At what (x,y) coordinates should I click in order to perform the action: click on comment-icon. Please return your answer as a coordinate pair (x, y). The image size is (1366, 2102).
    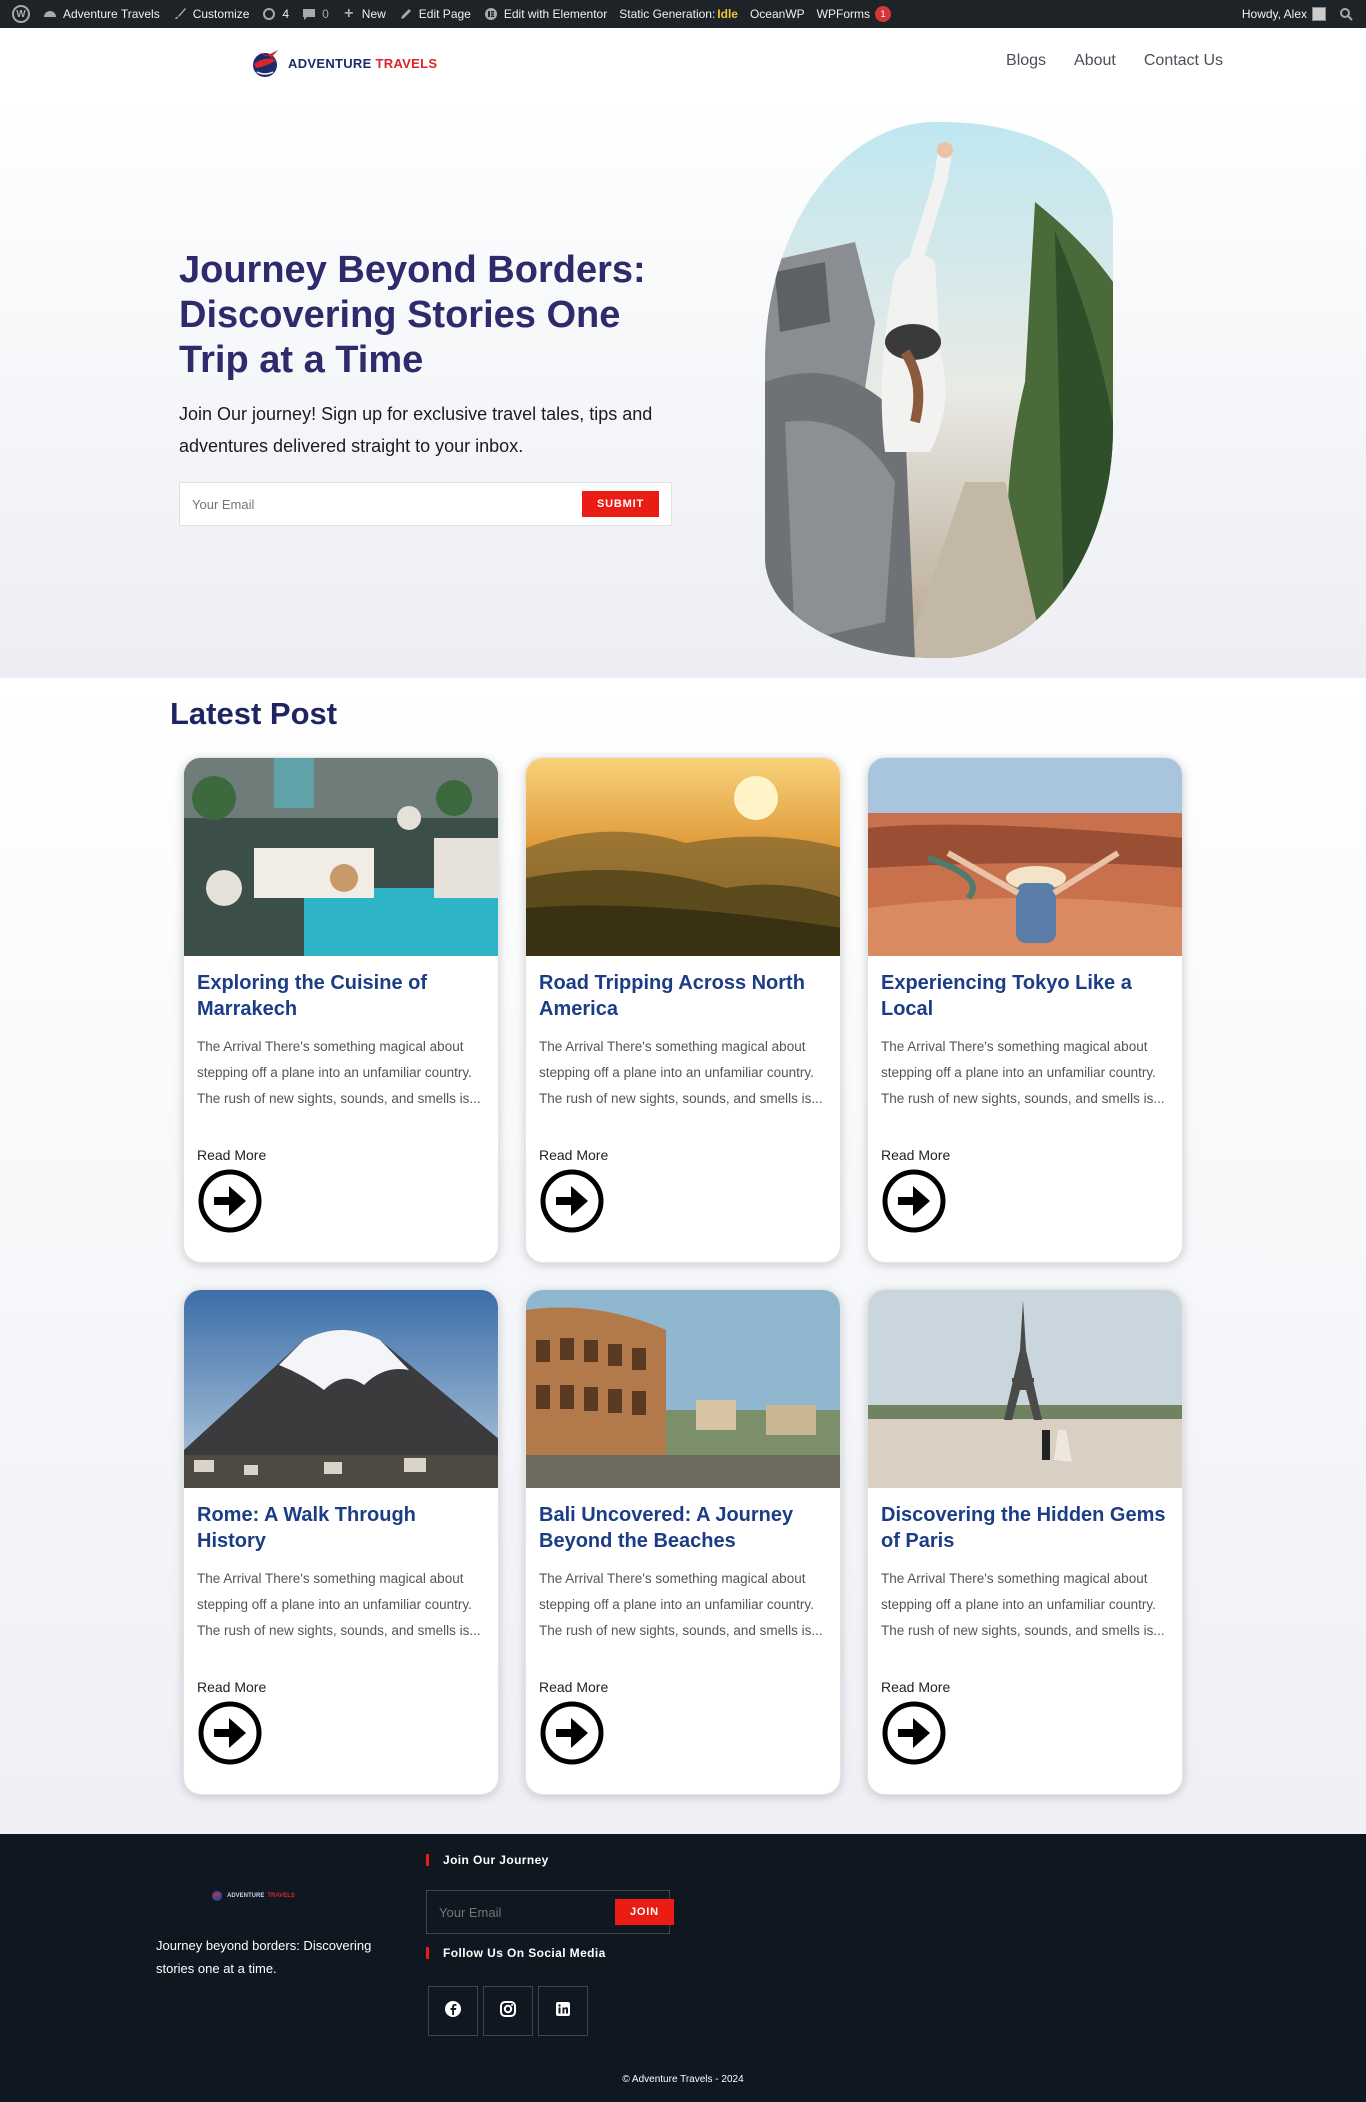
    Looking at the image, I should click on (309, 14).